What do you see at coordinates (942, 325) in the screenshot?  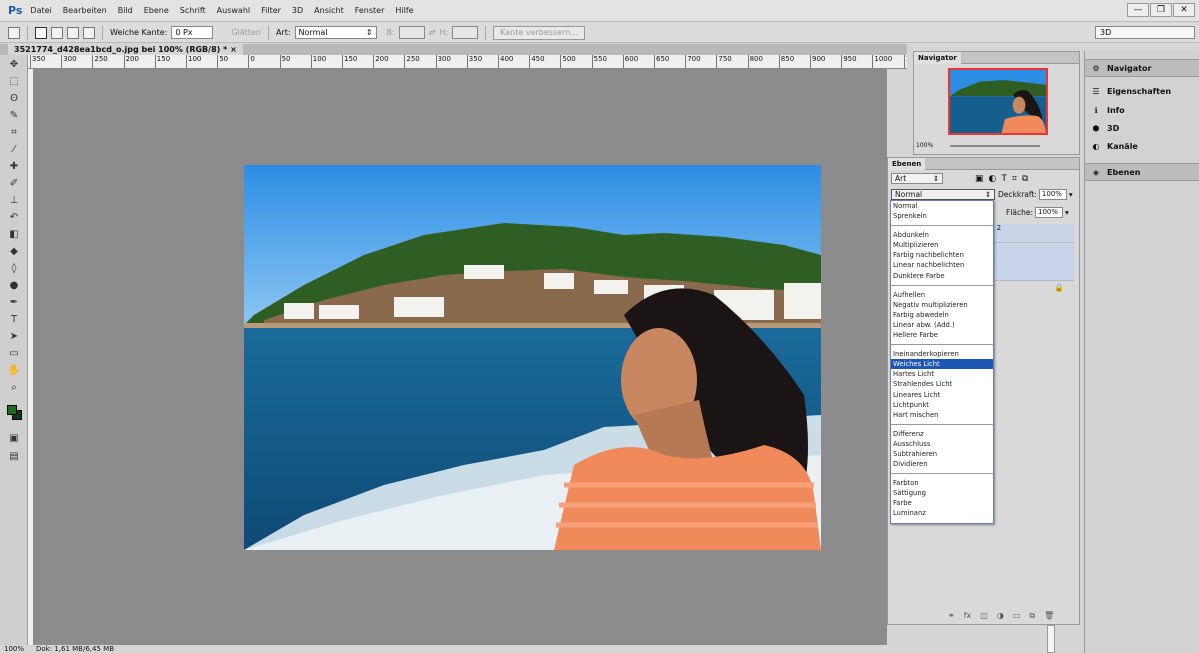 I see `blend-mode-option: Linear abw. (Add.)` at bounding box center [942, 325].